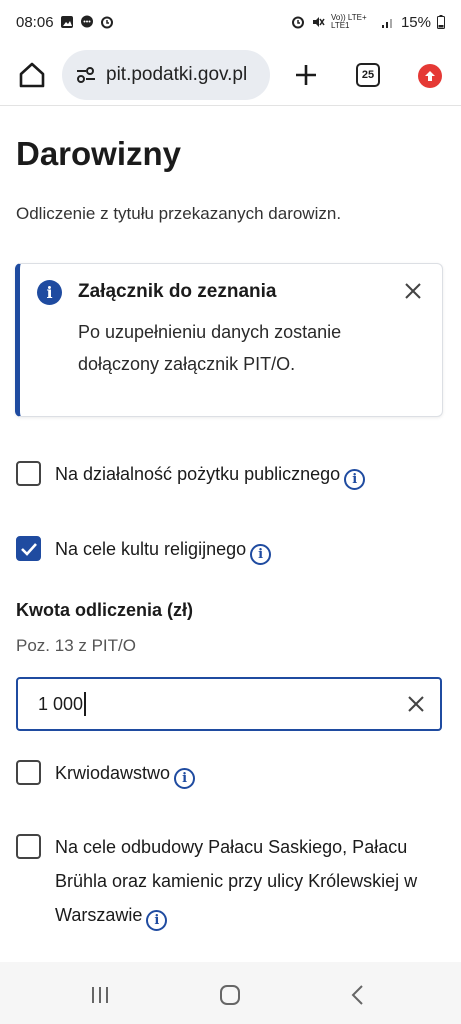  Describe the element at coordinates (386, 23) in the screenshot. I see `signal-icon` at that location.